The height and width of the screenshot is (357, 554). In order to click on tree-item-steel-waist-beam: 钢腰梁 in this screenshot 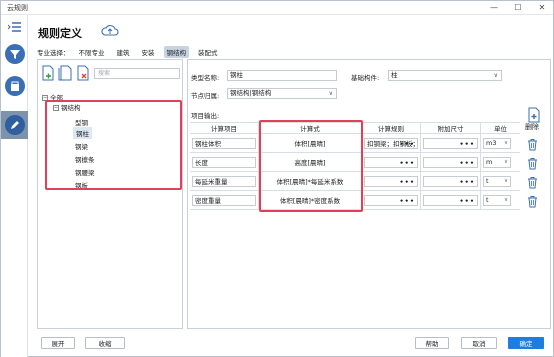, I will do `click(85, 172)`.